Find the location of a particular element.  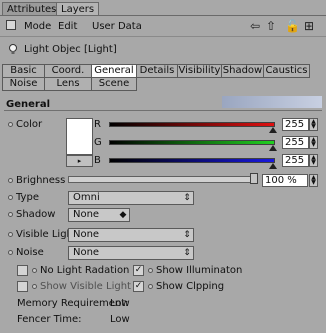

show-visible-light-label: Show Visible Light is located at coordinates (85, 286).